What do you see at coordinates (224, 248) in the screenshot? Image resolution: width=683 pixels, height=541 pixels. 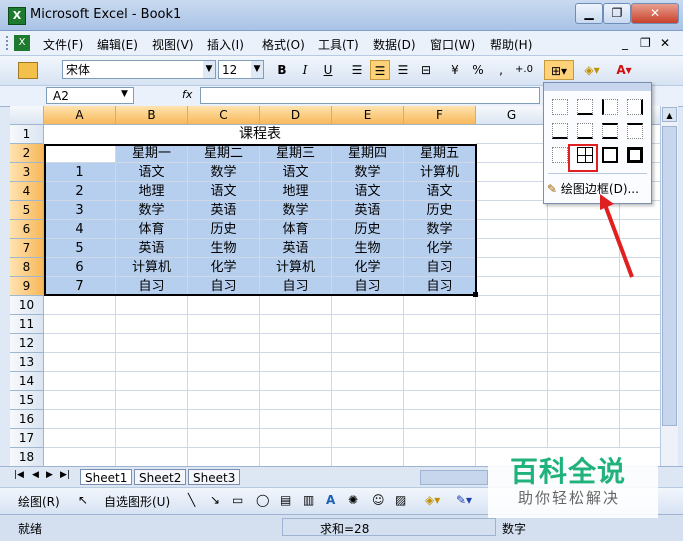 I see `table-cell: 生物` at bounding box center [224, 248].